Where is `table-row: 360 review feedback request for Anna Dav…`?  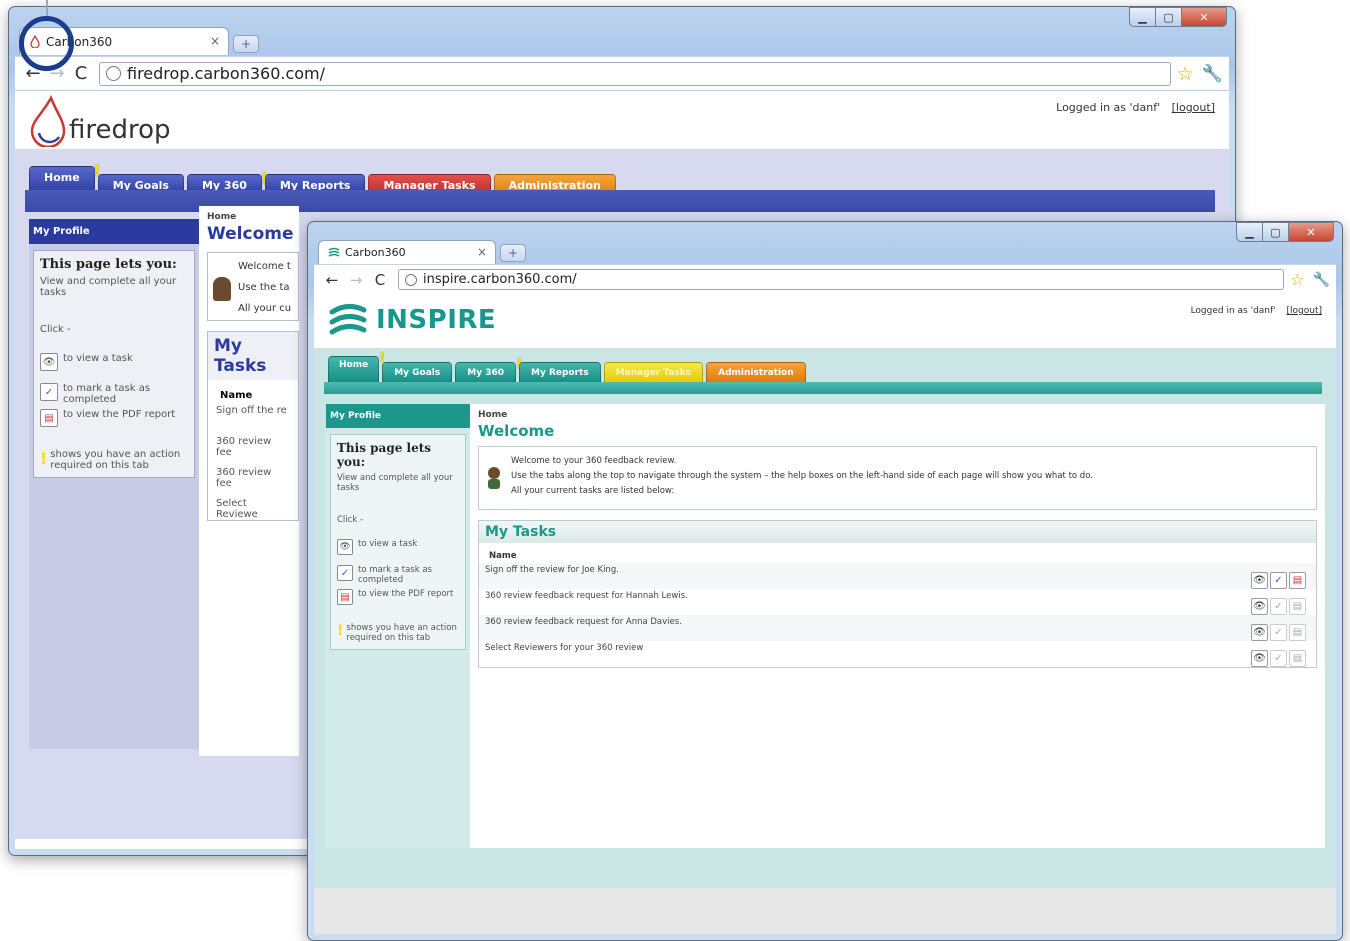
table-row: 360 review feedback request for Anna Dav… is located at coordinates (897, 628).